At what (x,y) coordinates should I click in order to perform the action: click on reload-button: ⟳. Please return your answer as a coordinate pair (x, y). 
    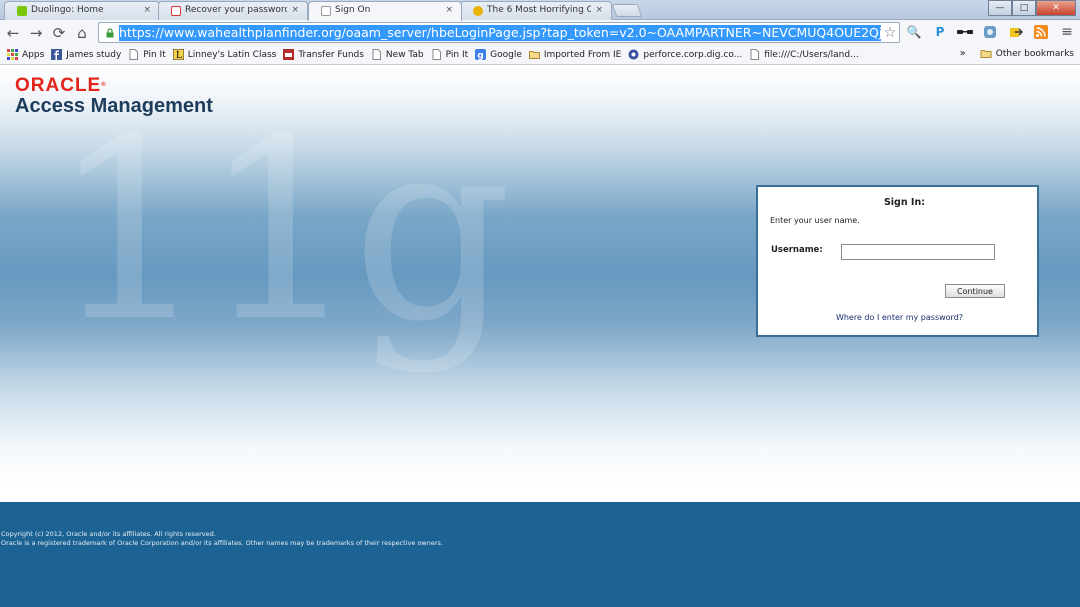
    Looking at the image, I should click on (59, 33).